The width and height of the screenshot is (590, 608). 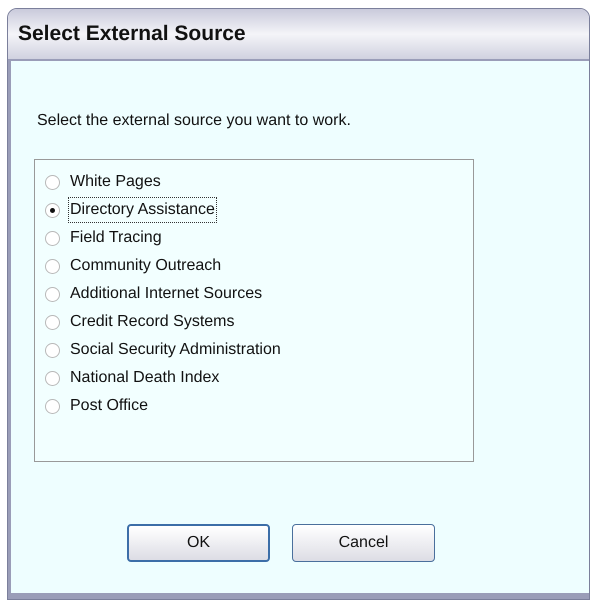 What do you see at coordinates (145, 378) in the screenshot?
I see `option-label: National Death Index` at bounding box center [145, 378].